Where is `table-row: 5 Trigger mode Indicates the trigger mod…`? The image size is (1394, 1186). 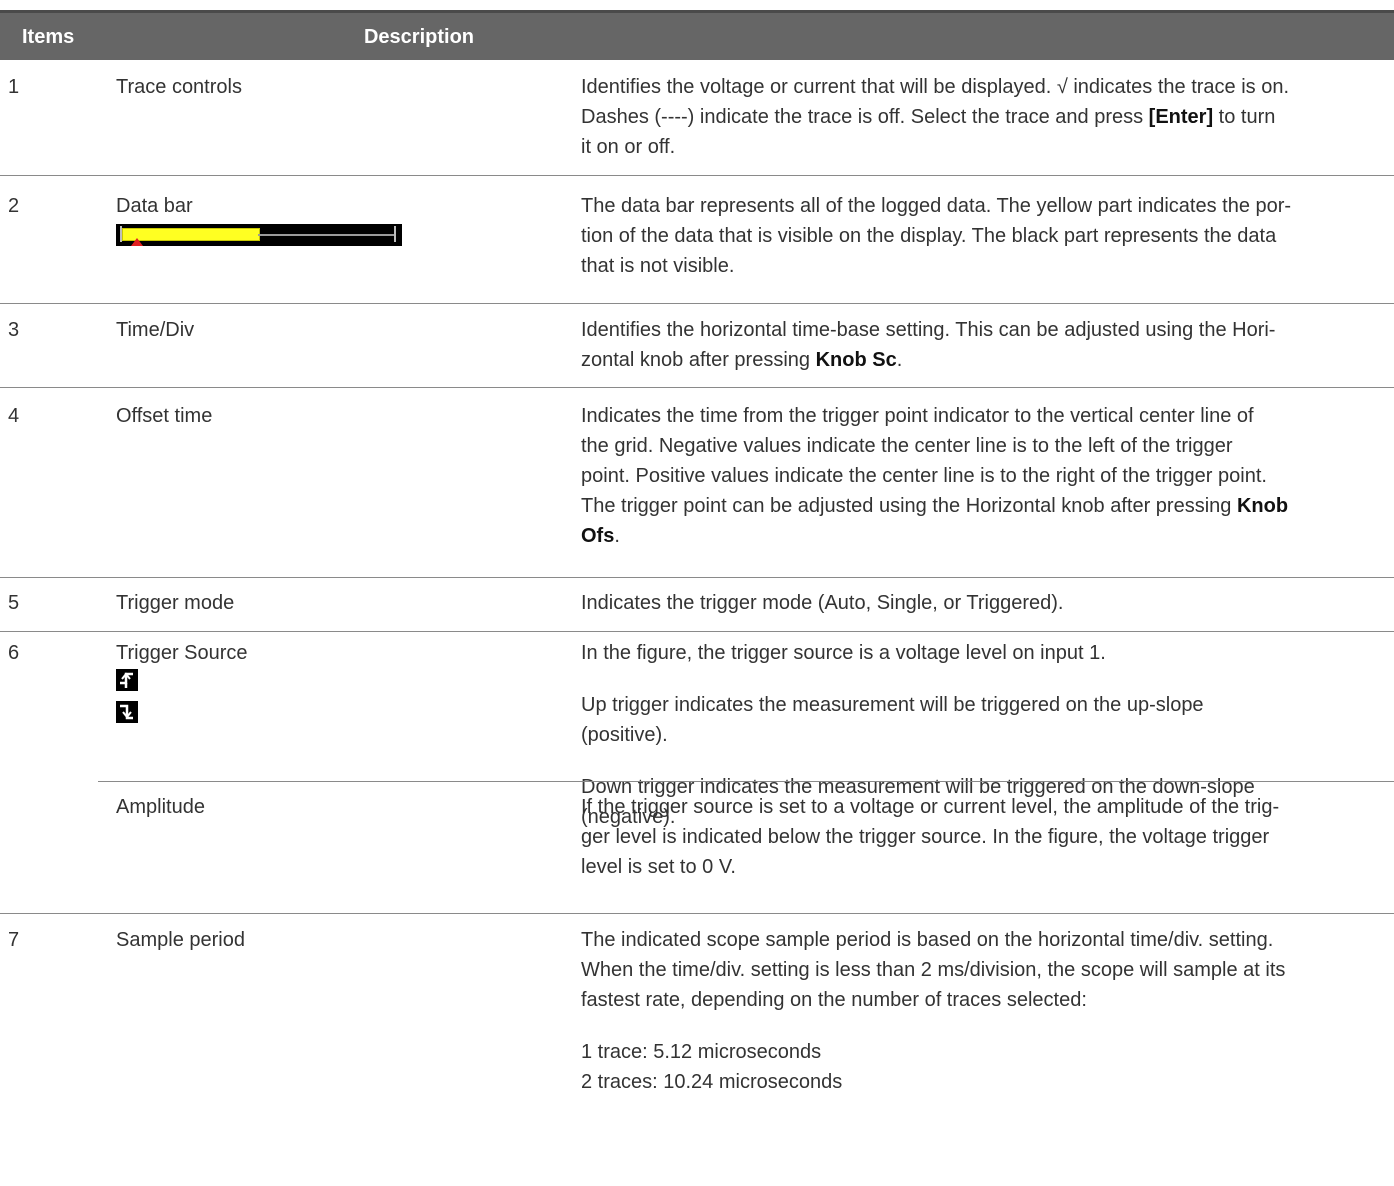 table-row: 5 Trigger mode Indicates the trigger mod… is located at coordinates (697, 604).